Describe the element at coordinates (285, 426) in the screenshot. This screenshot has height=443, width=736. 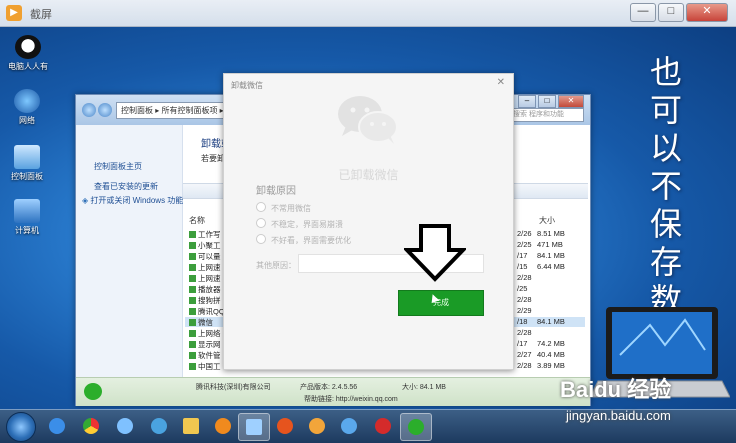
I see `taskbar-p` at that location.